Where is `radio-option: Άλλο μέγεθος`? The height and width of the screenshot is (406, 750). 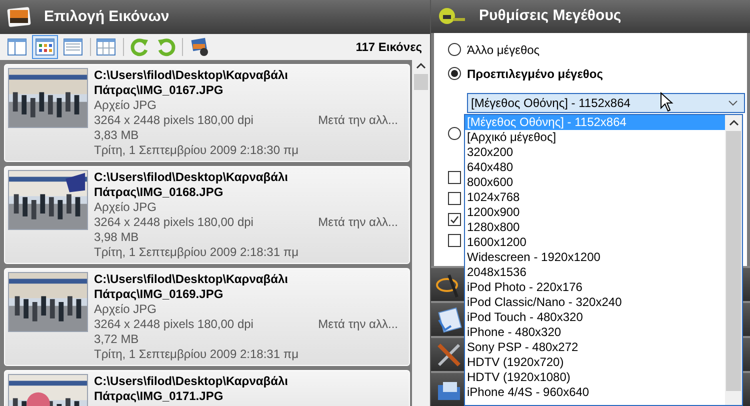 radio-option: Άλλο μέγεθος is located at coordinates (597, 49).